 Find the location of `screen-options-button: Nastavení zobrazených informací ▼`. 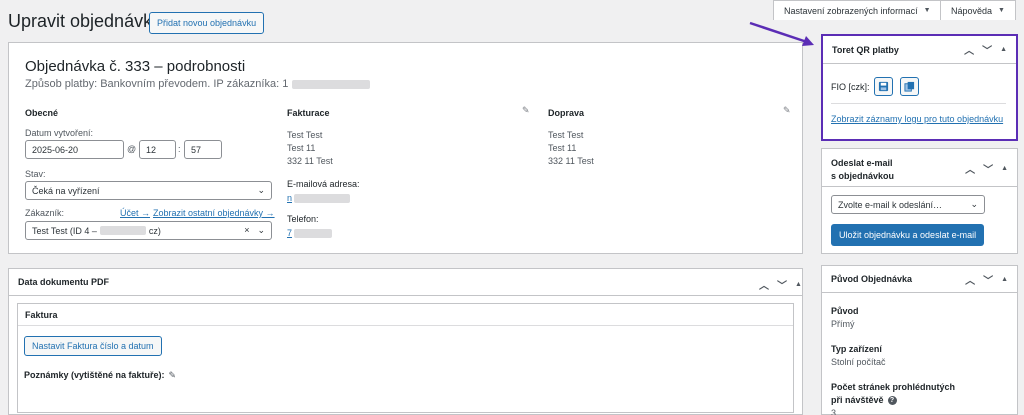

screen-options-button: Nastavení zobrazených informací ▼ is located at coordinates (857, 10).